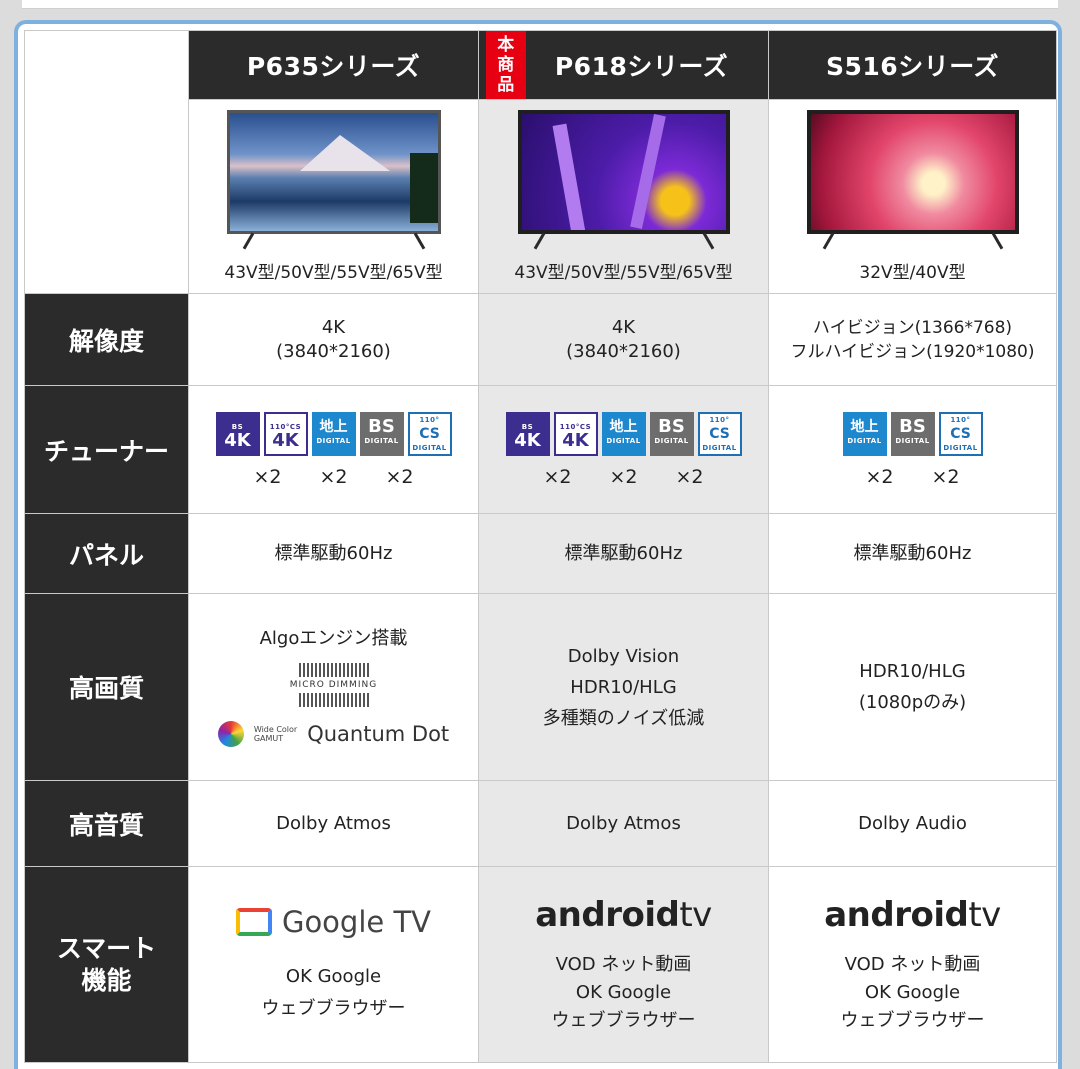  I want to click on size-list: 32V型/40V型, so click(912, 273).